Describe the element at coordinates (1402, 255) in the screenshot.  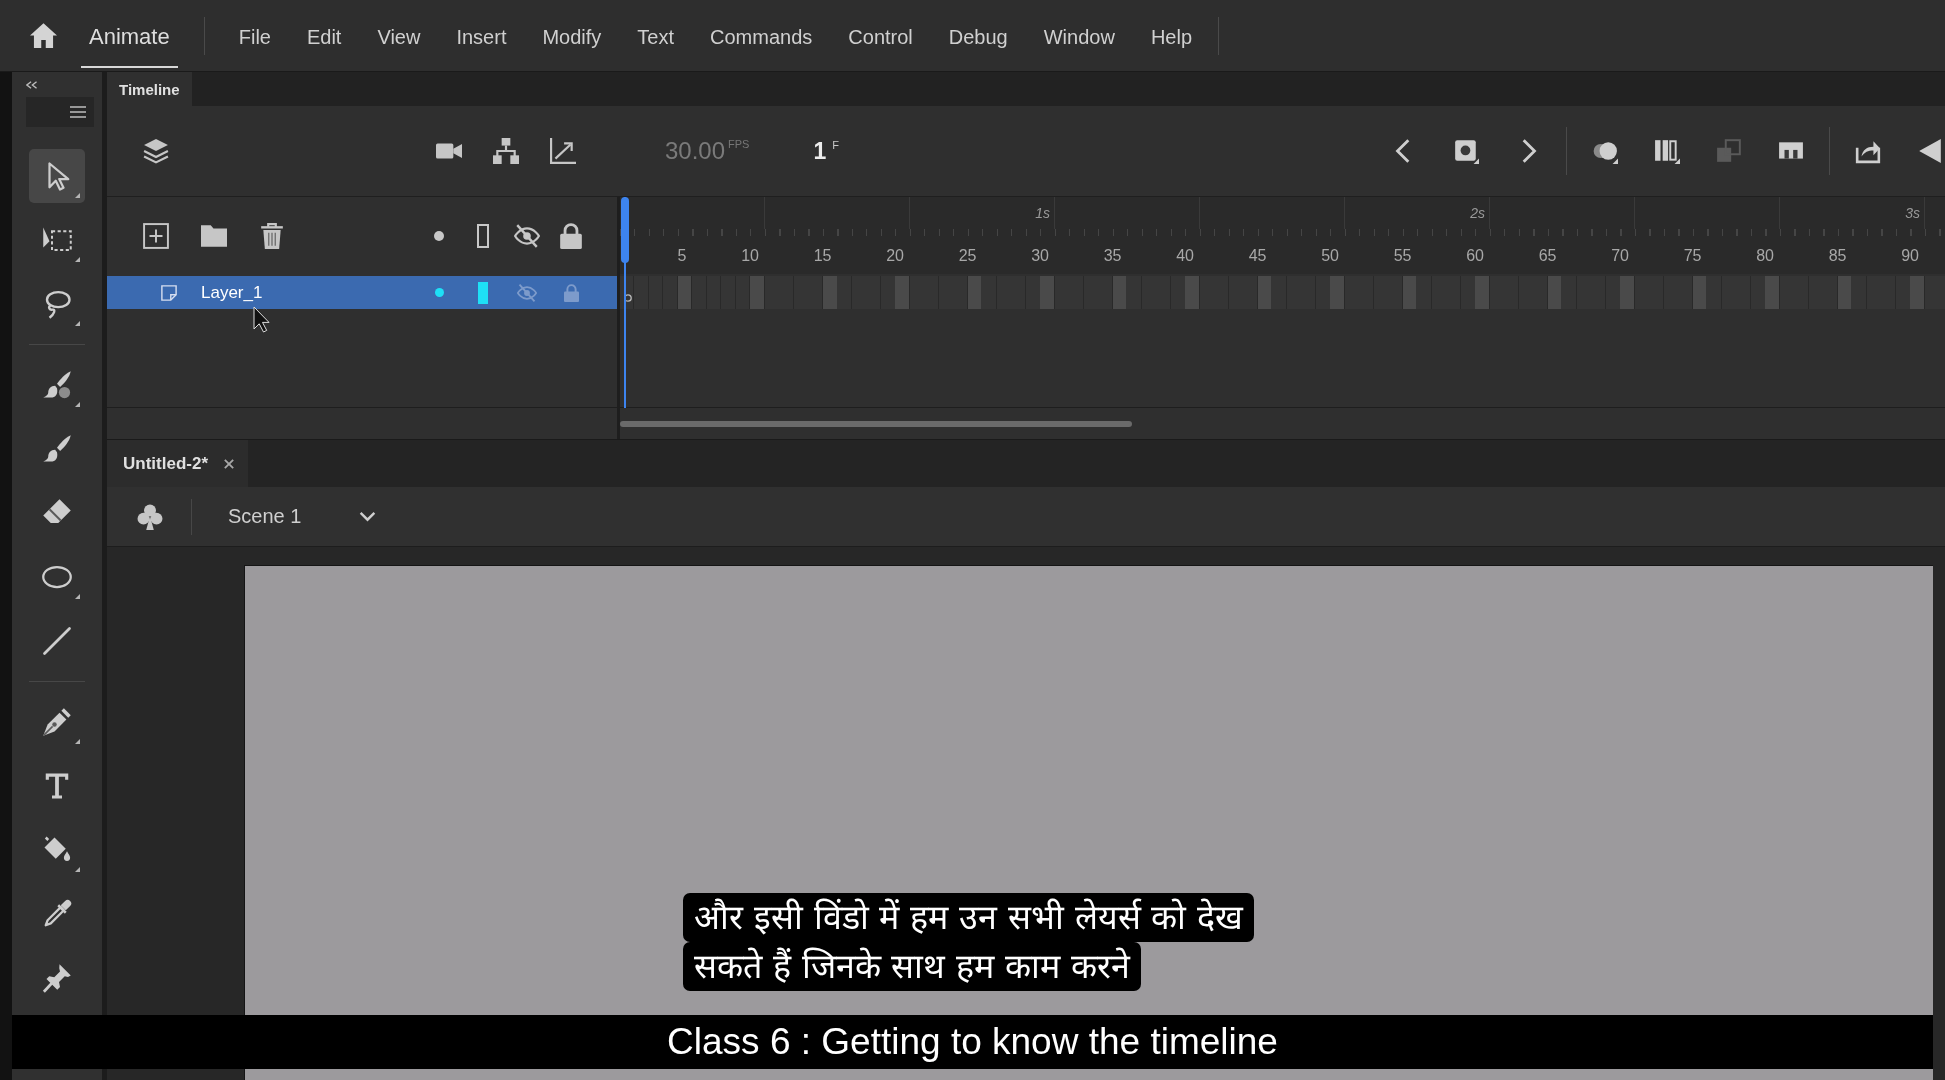
I see `frame-number: 55` at that location.